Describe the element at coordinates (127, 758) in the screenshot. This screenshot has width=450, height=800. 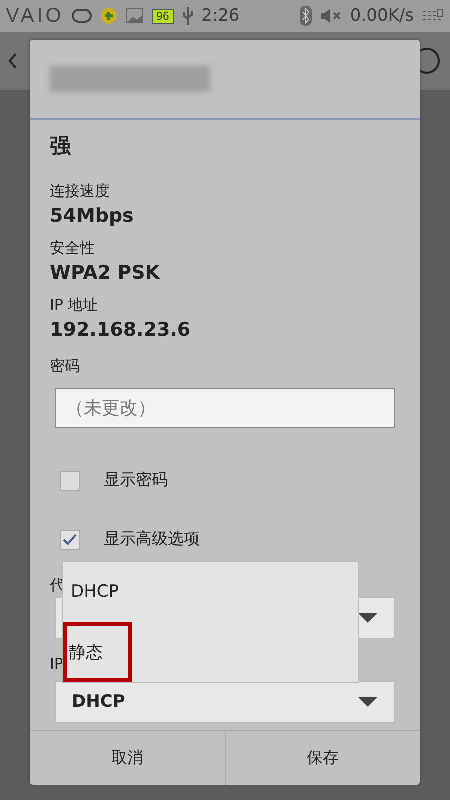
I see `dialog-button: 取消` at that location.